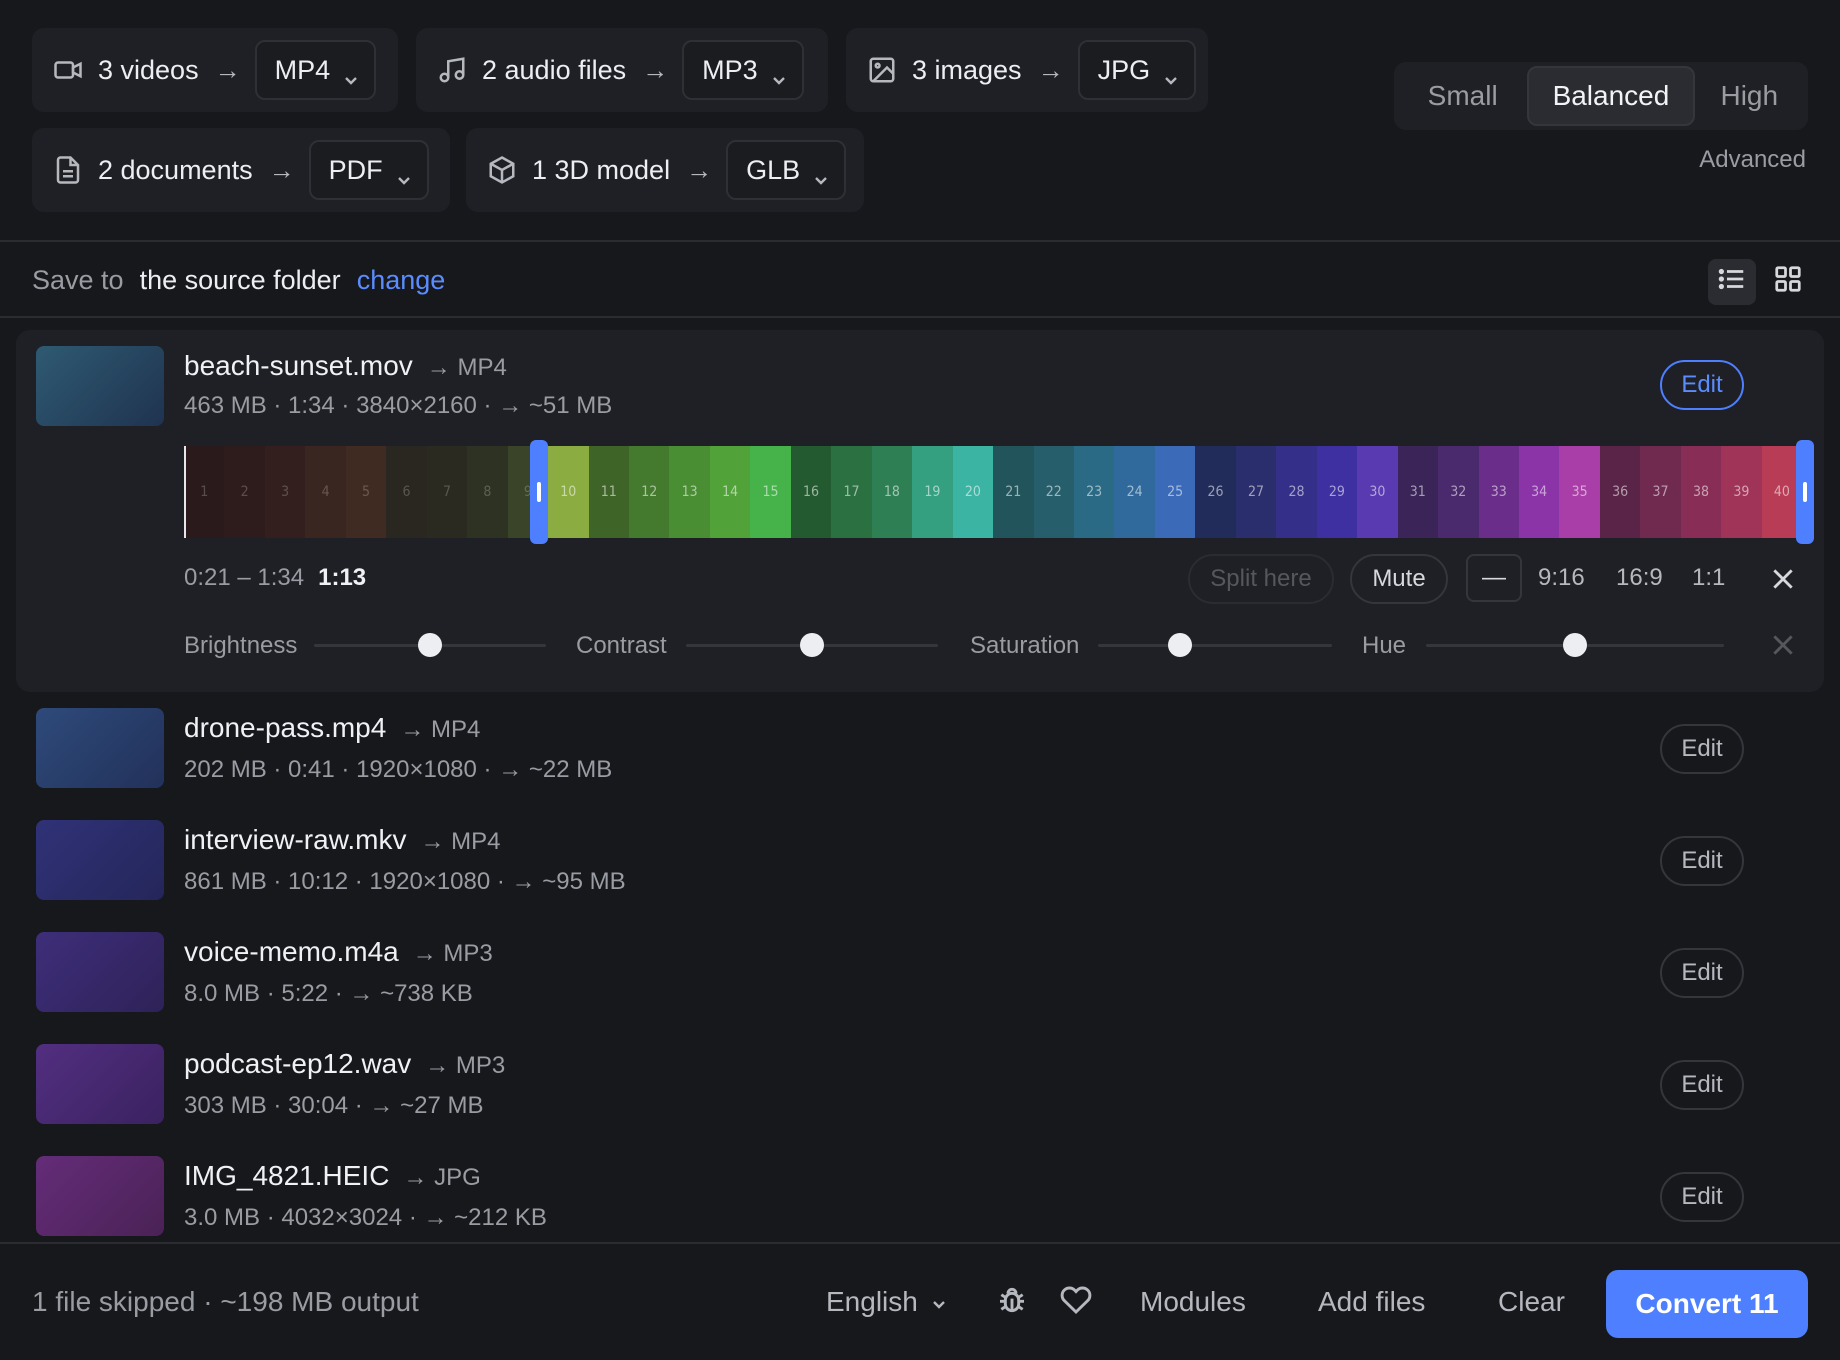 The height and width of the screenshot is (1360, 1840). I want to click on language-select: English, so click(886, 1302).